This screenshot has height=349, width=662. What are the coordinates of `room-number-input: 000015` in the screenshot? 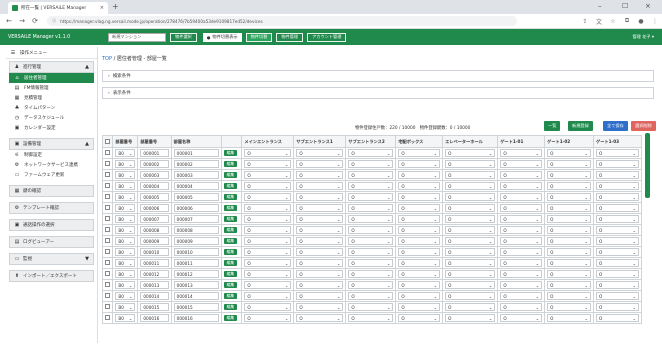 It's located at (154, 307).